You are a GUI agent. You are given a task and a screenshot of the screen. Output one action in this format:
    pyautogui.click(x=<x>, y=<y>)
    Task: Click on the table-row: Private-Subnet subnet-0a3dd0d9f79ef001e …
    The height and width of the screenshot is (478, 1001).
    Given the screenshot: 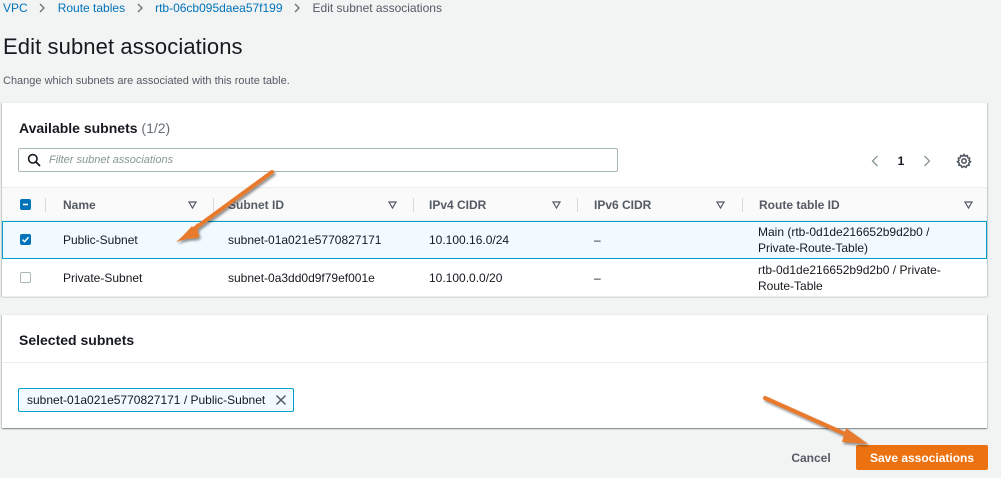 What is the action you would take?
    pyautogui.click(x=494, y=278)
    